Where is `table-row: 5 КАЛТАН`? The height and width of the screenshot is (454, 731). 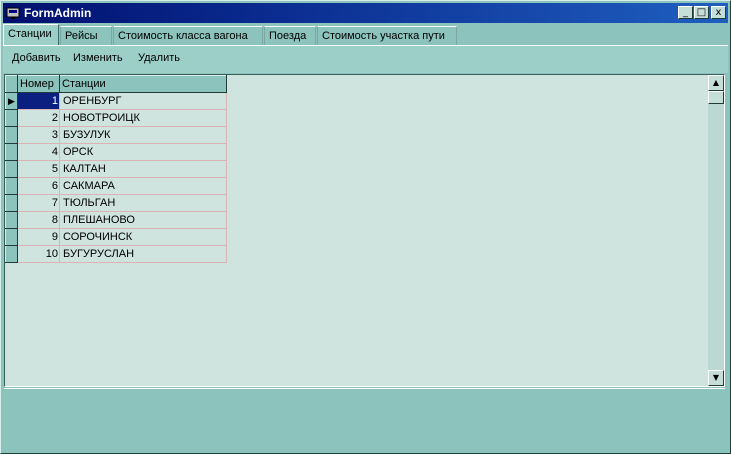
table-row: 5 КАЛТАН is located at coordinates (116, 169).